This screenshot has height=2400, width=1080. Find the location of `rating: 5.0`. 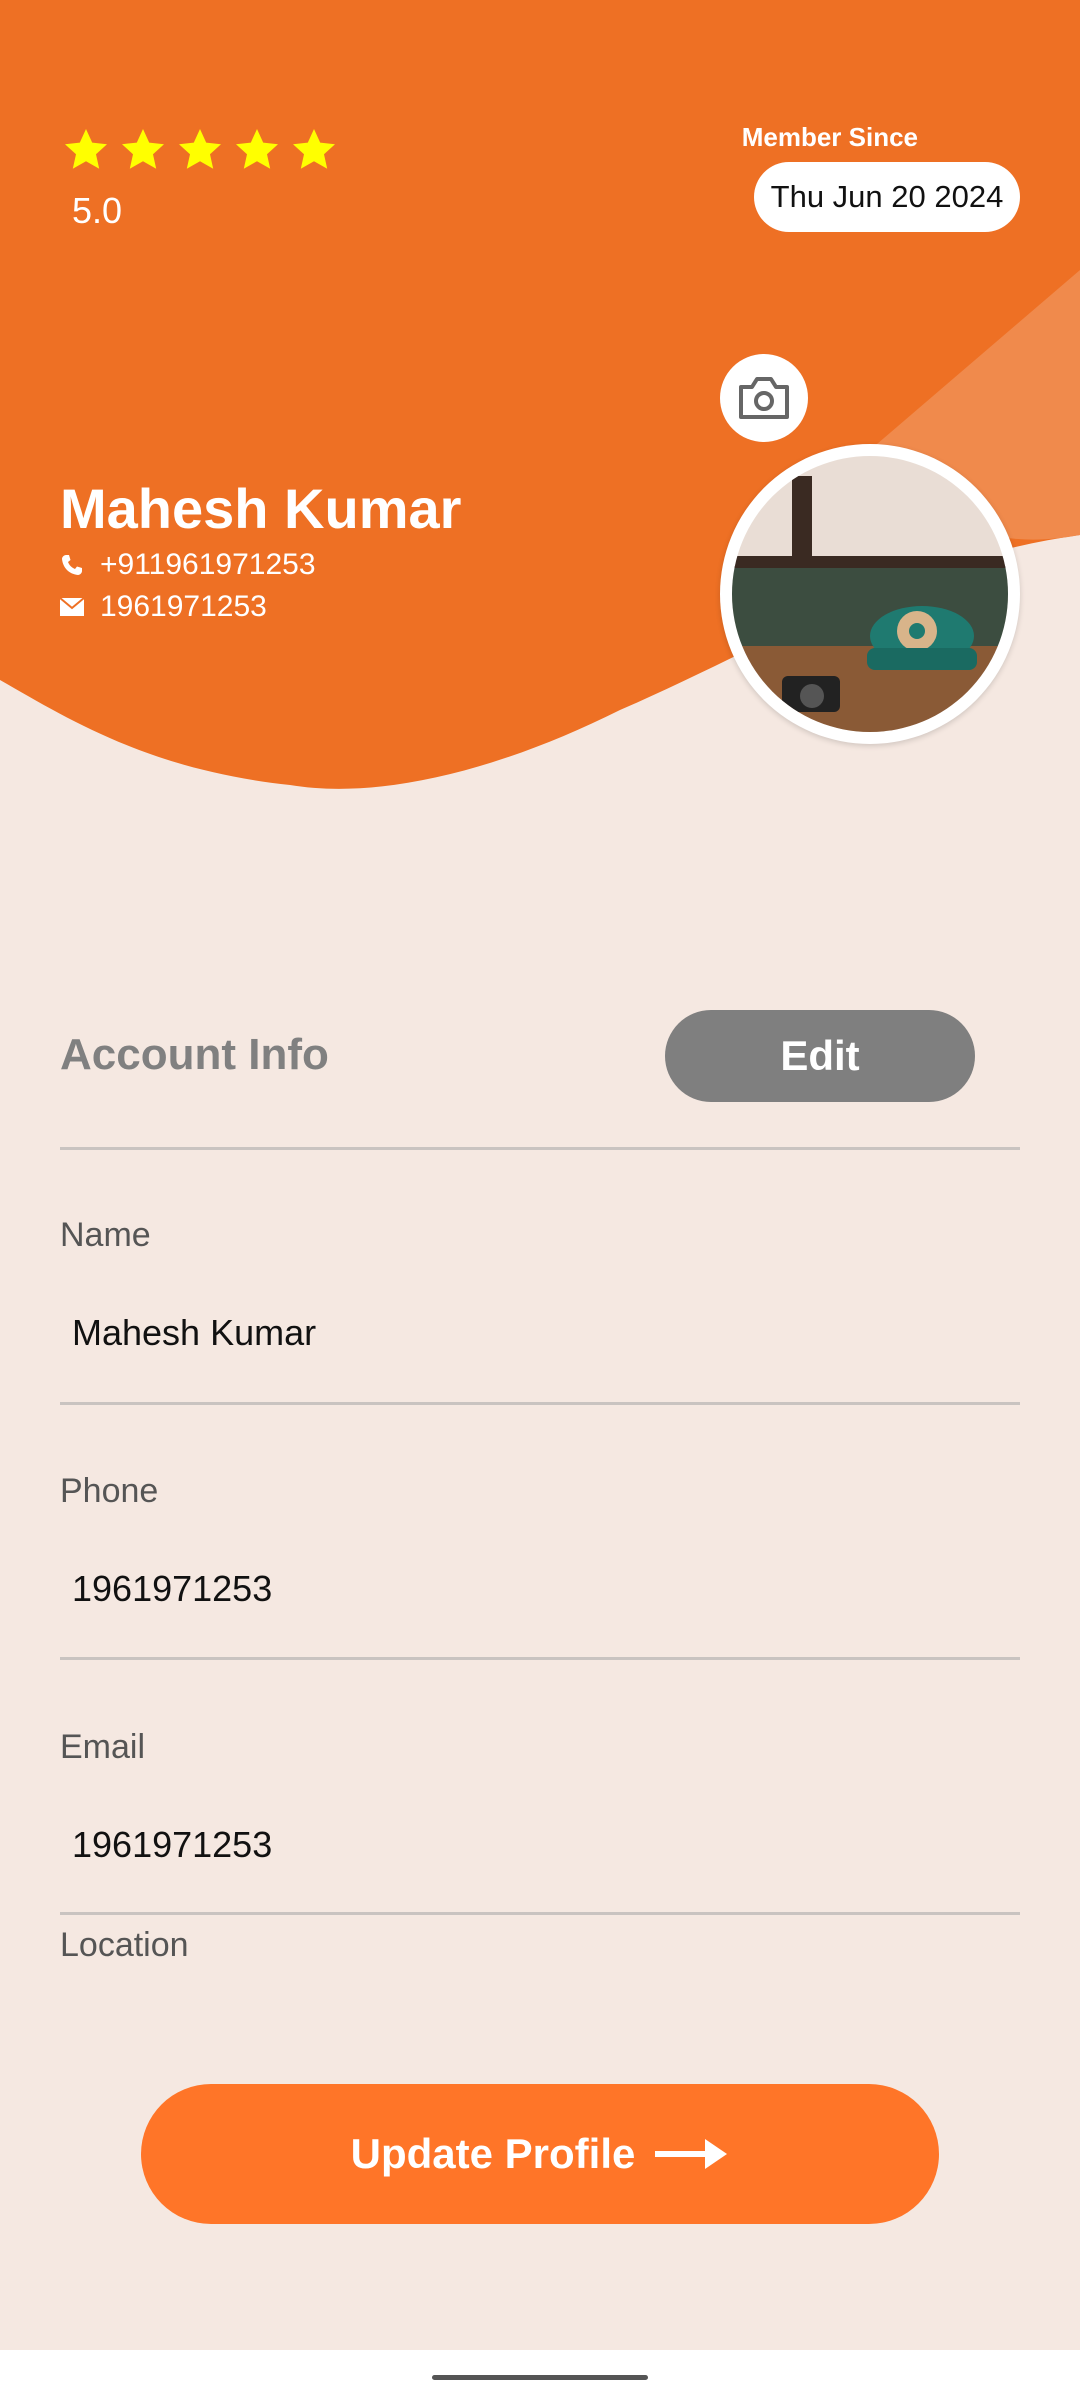

rating: 5.0 is located at coordinates (200, 178).